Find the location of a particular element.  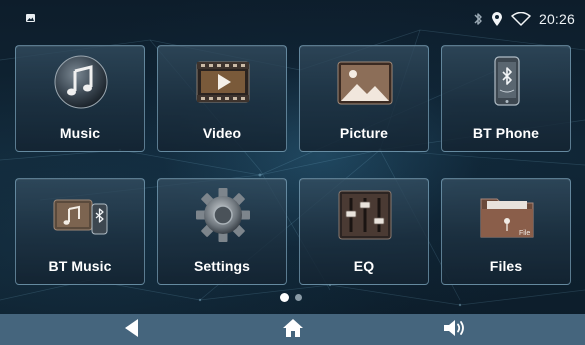

app-label: Files is located at coordinates (506, 266).